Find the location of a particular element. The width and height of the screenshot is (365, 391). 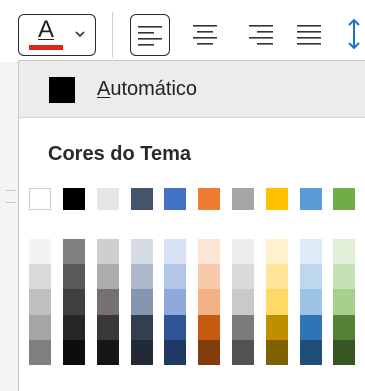

font-color-indicator is located at coordinates (46, 47).